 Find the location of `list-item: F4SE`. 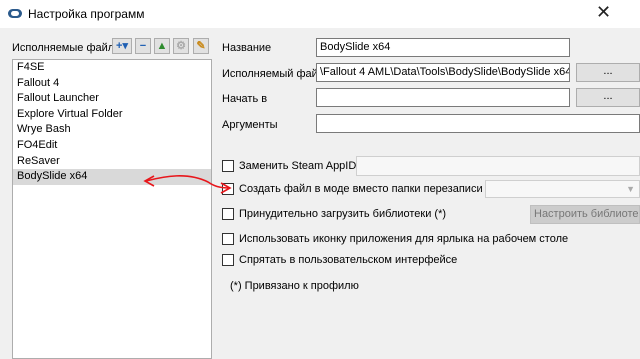

list-item: F4SE is located at coordinates (112, 68).